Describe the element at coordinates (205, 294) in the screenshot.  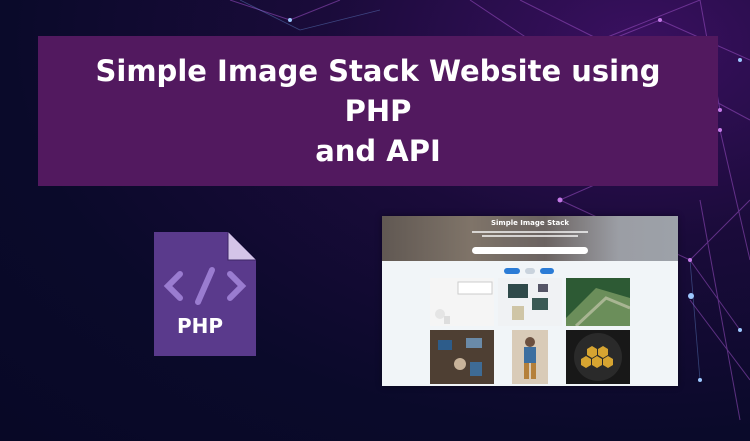
I see `php-file-icon: PHP` at that location.